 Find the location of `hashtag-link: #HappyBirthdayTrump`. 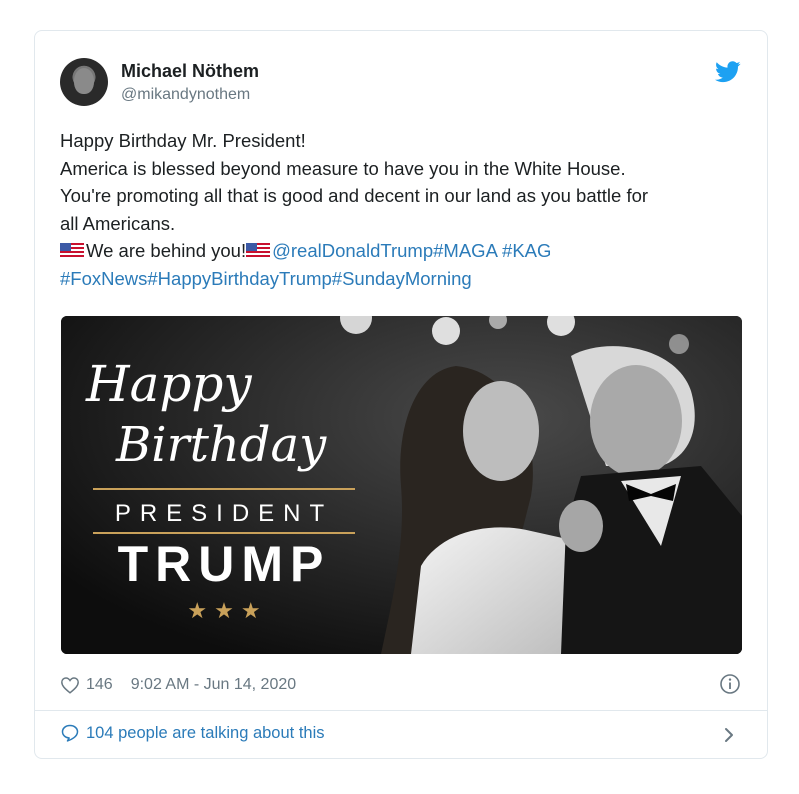

hashtag-link: #HappyBirthdayTrump is located at coordinates (239, 278).